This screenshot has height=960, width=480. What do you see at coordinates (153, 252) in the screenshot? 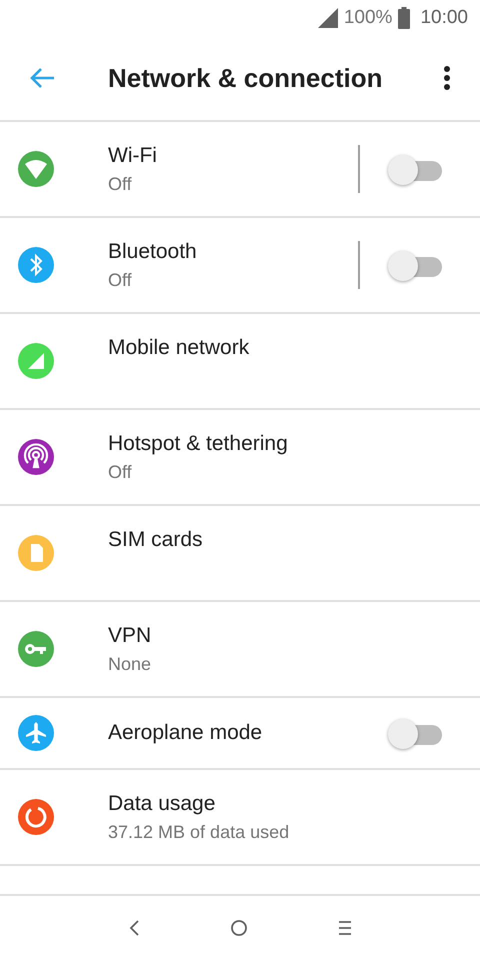
I see `item-title: Bluetooth` at bounding box center [153, 252].